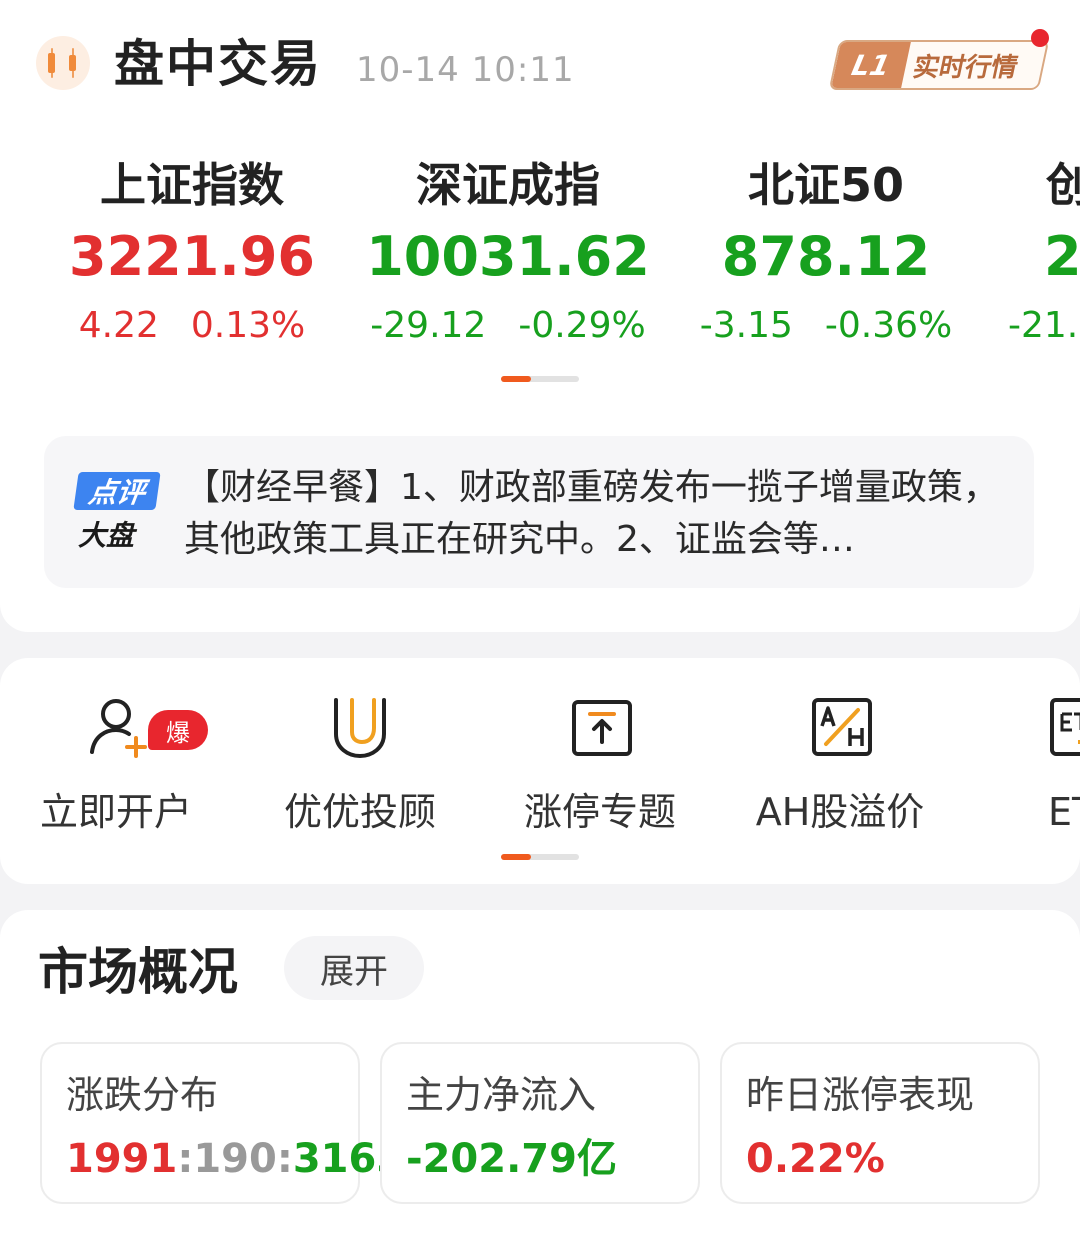  Describe the element at coordinates (599, 812) in the screenshot. I see `tool-label: 涨停专题` at that location.